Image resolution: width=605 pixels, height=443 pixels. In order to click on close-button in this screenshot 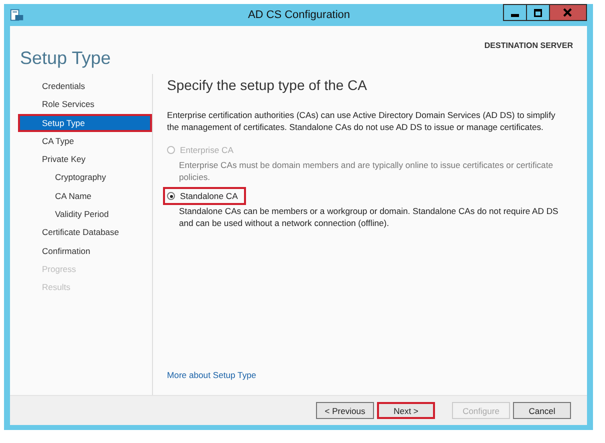, I will do `click(567, 12)`.